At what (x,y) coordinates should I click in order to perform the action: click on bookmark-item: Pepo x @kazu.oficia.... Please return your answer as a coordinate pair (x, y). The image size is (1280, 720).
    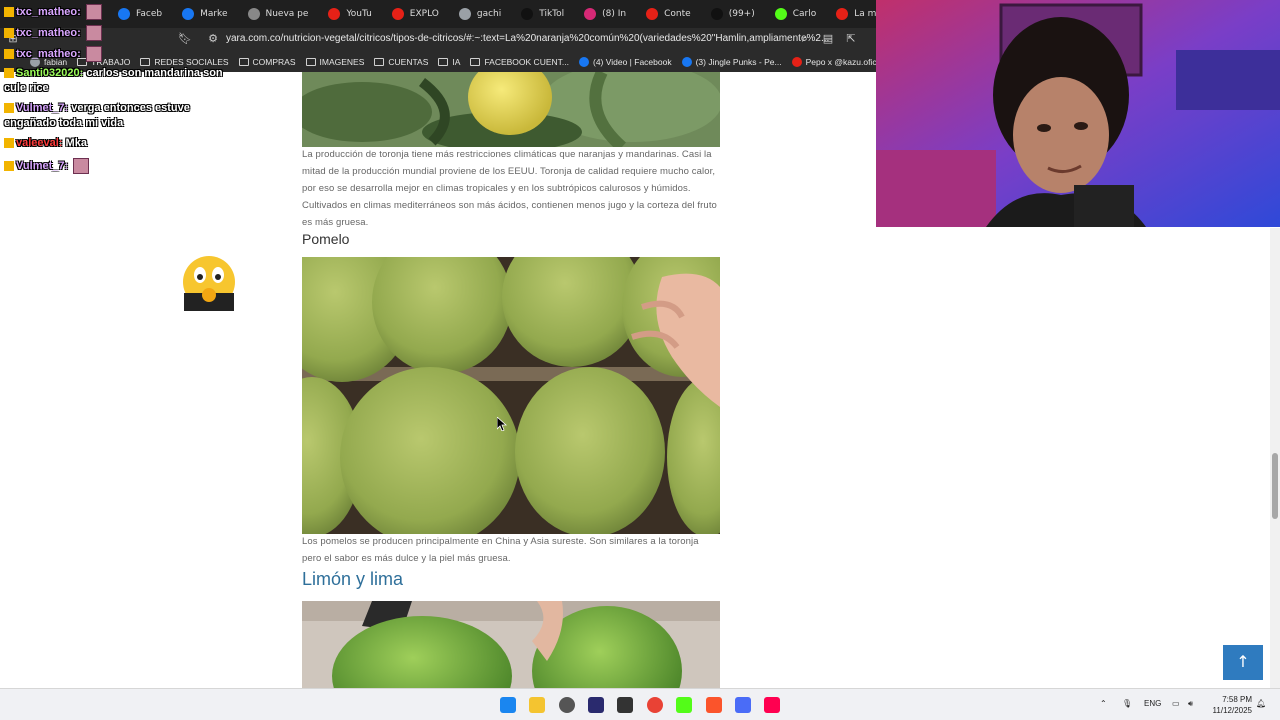
    Looking at the image, I should click on (833, 62).